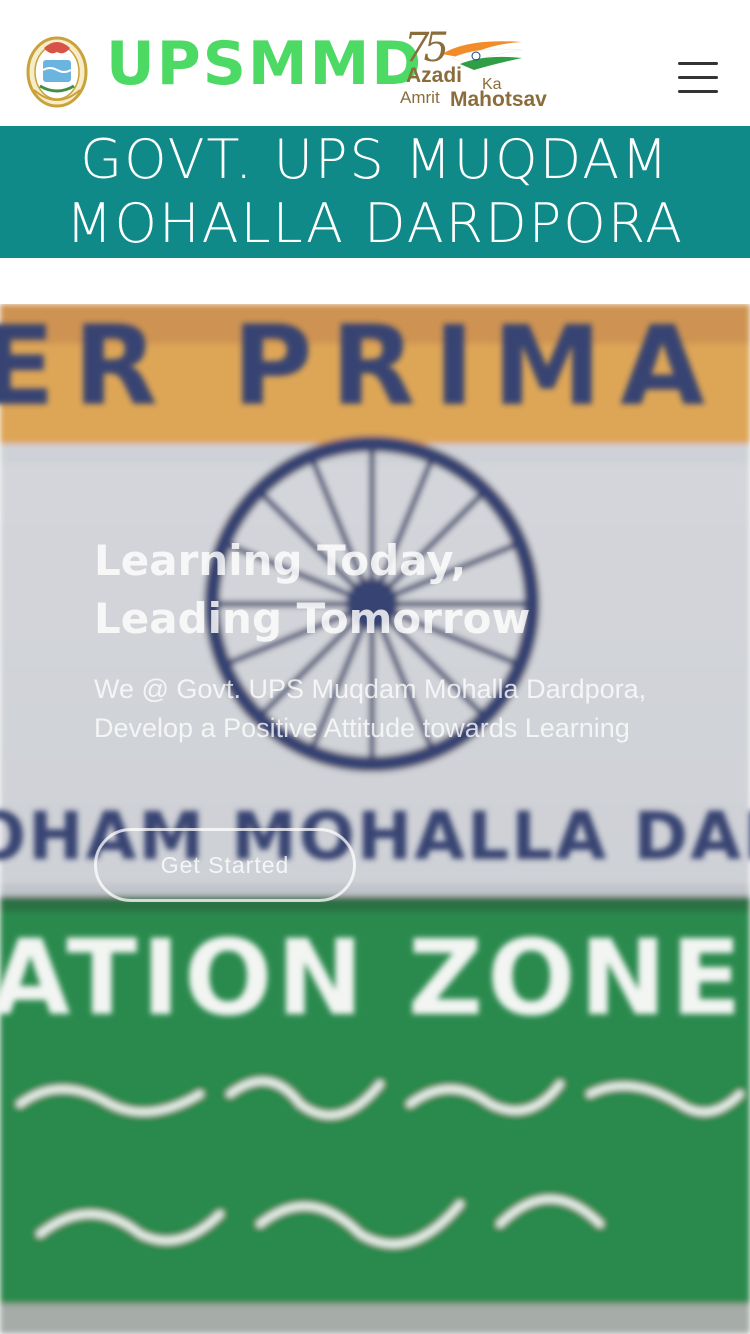  Describe the element at coordinates (374, 590) in the screenshot. I see `hero-title: Learning Today, Leading Tomorrow` at that location.